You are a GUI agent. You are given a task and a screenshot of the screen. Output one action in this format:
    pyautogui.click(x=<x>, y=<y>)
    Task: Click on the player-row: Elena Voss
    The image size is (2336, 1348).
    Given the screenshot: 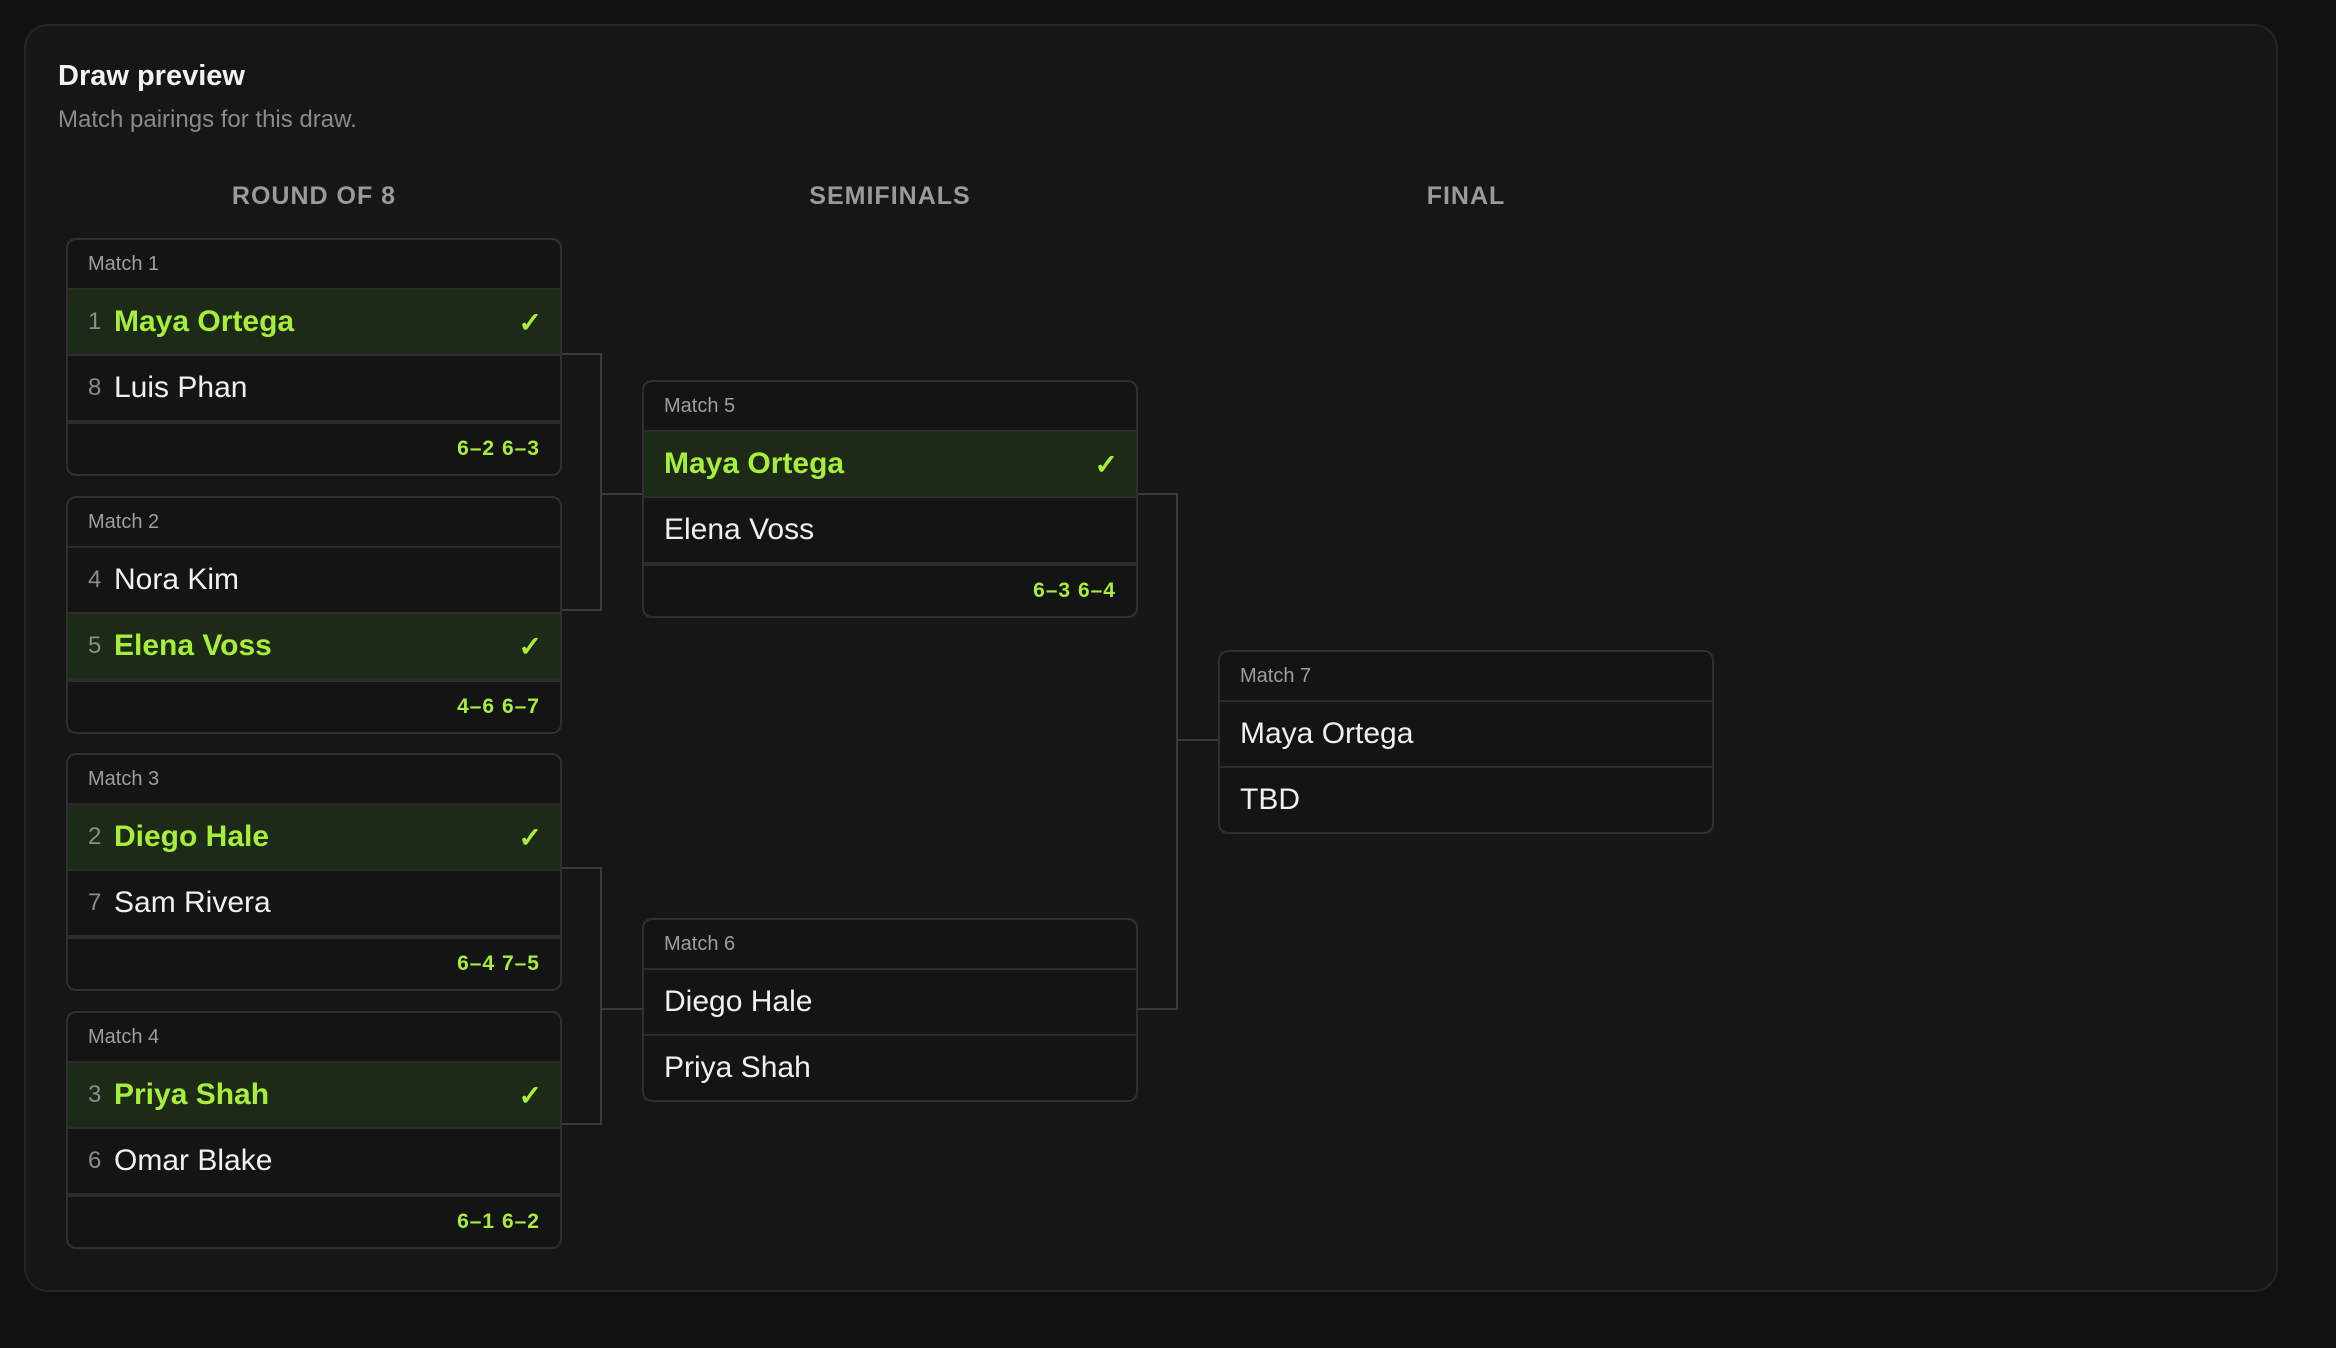 What is the action you would take?
    pyautogui.click(x=890, y=531)
    